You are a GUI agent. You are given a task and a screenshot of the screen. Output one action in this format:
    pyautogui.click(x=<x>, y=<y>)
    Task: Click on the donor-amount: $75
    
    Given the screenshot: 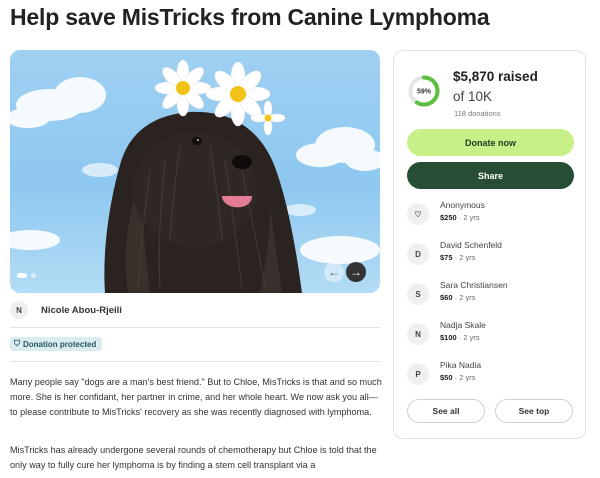 What is the action you would take?
    pyautogui.click(x=446, y=257)
    